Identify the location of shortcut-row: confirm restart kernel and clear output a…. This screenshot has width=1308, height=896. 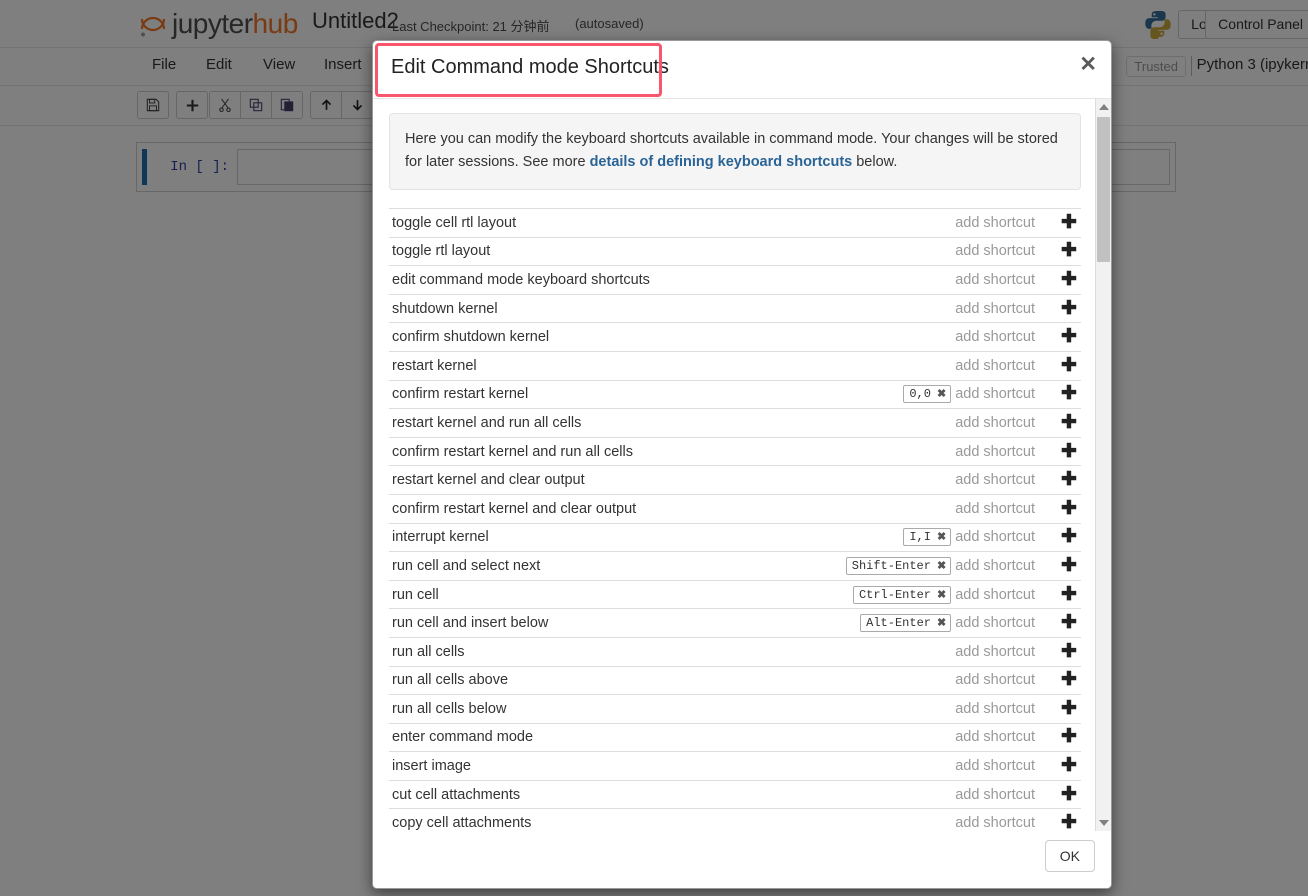
(735, 509).